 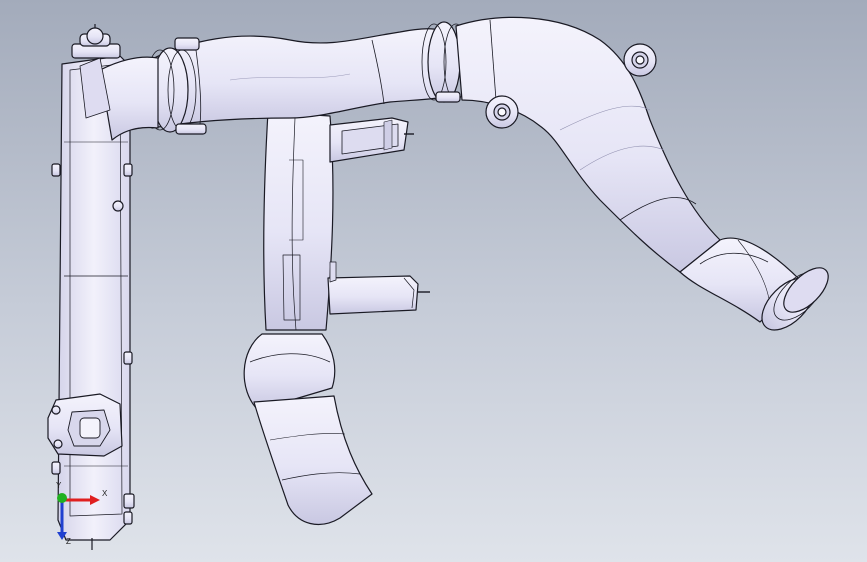 I want to click on mounting-bracket-lower, so click(x=373, y=295).